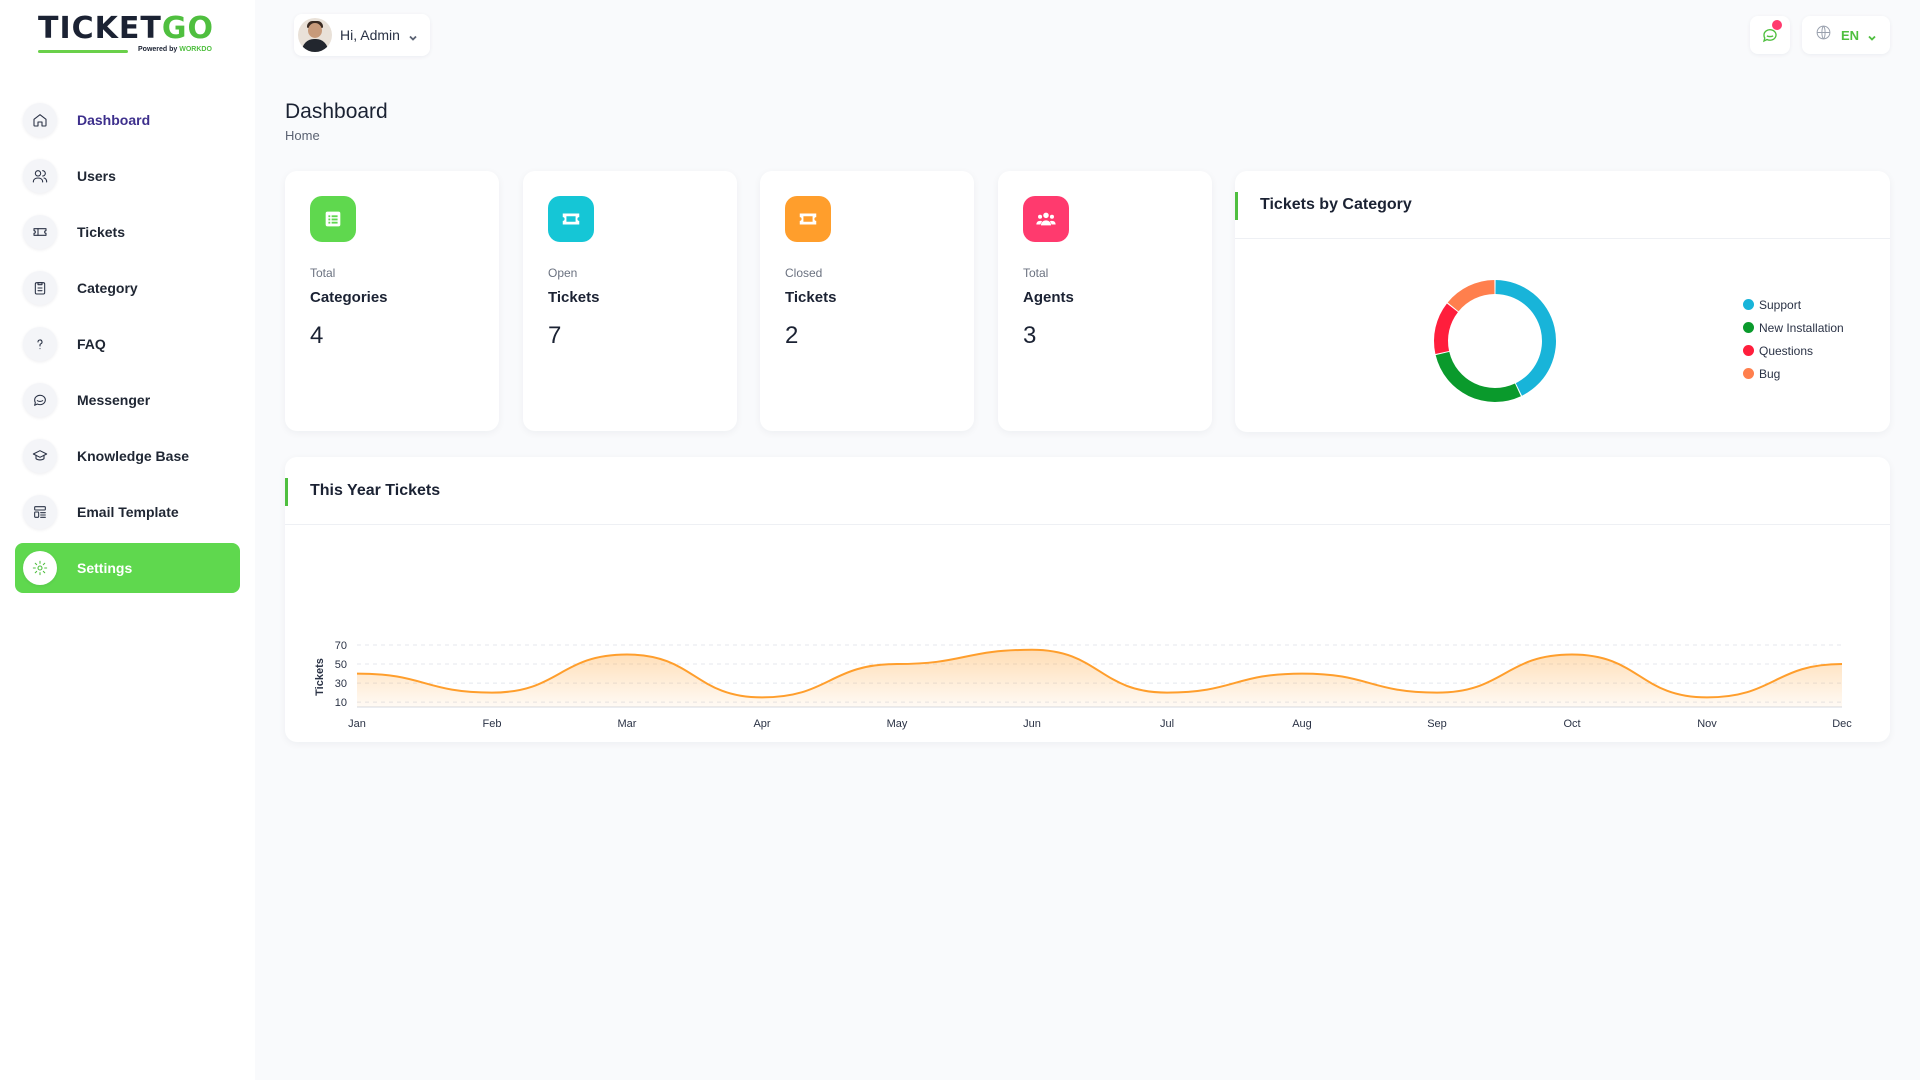 This screenshot has width=1920, height=1080. What do you see at coordinates (127, 176) in the screenshot?
I see `sidebar-item-users: Users` at bounding box center [127, 176].